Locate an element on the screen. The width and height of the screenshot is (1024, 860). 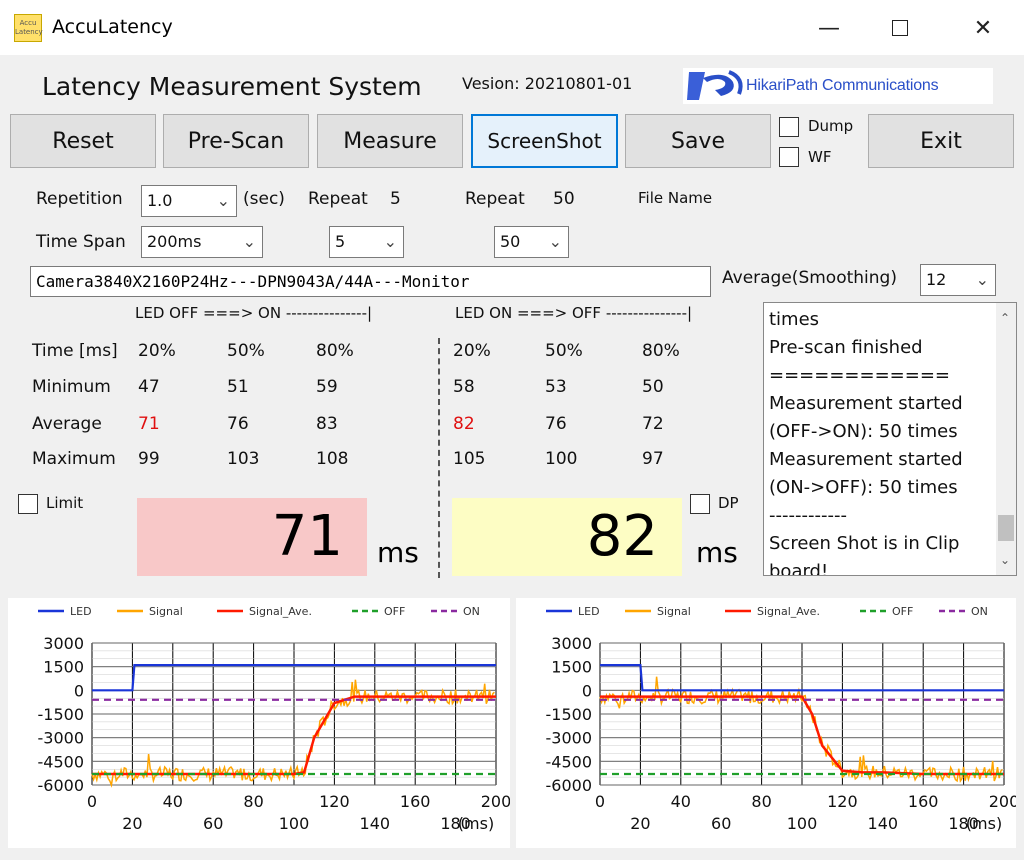
repetition-select: 1.0 ⌄ is located at coordinates (189, 201).